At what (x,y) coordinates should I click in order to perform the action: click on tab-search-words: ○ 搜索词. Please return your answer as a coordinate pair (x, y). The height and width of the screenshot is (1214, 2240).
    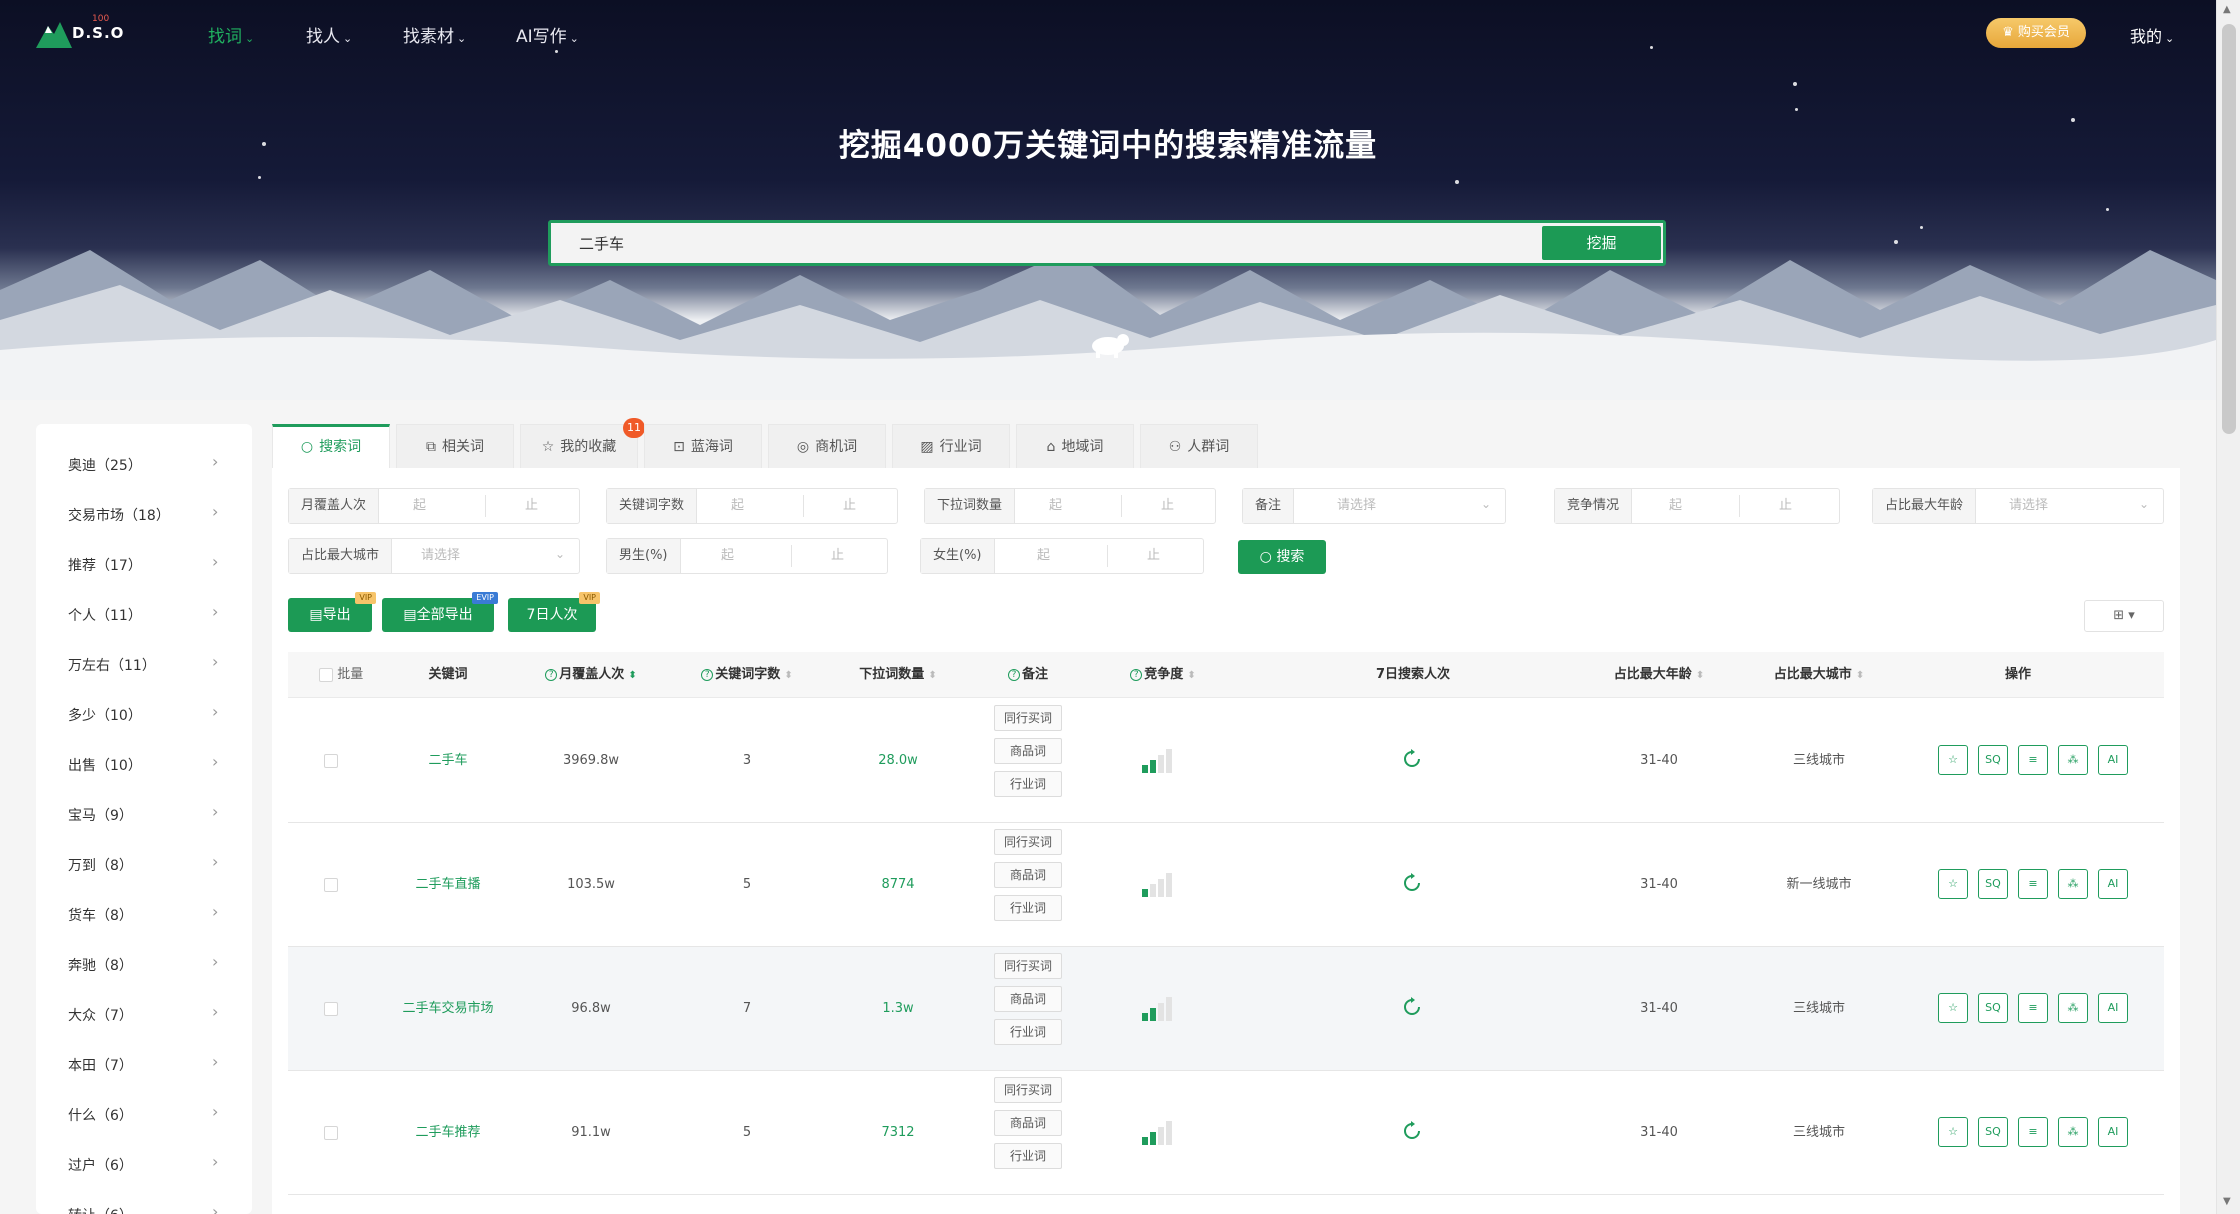
    Looking at the image, I should click on (331, 446).